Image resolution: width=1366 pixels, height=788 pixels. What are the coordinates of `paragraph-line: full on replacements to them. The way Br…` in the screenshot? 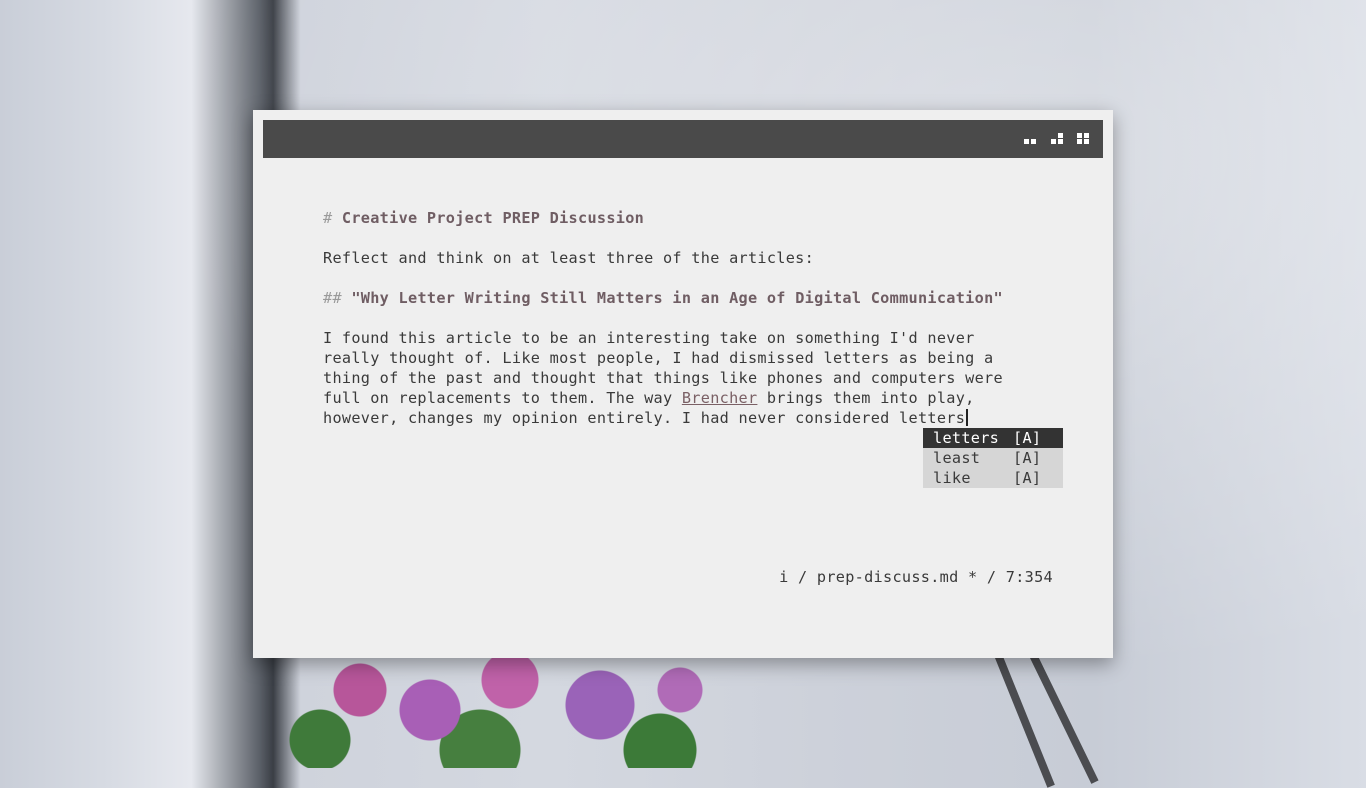 It's located at (703, 398).